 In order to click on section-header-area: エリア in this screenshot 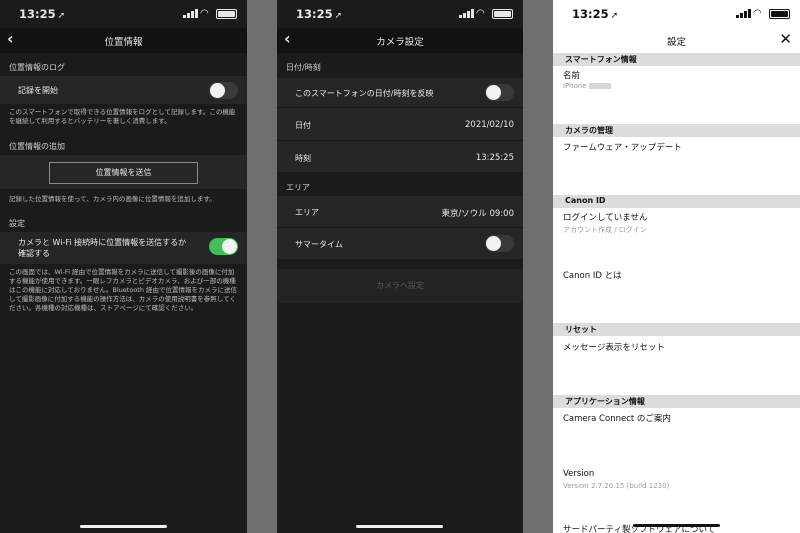, I will do `click(298, 187)`.